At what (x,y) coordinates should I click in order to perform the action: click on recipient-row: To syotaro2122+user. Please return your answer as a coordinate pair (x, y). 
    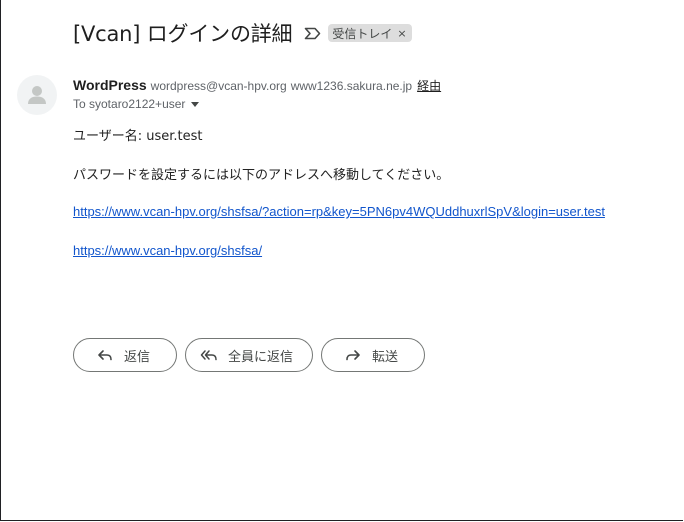
    Looking at the image, I should click on (136, 104).